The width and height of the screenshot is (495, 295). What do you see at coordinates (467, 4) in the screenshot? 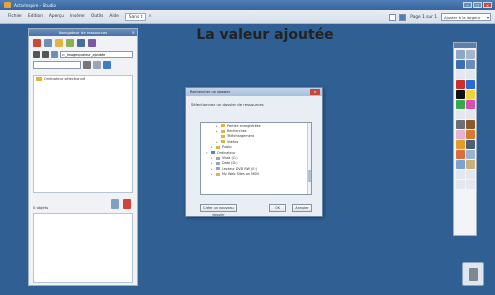
I see `minimize-button: –` at bounding box center [467, 4].